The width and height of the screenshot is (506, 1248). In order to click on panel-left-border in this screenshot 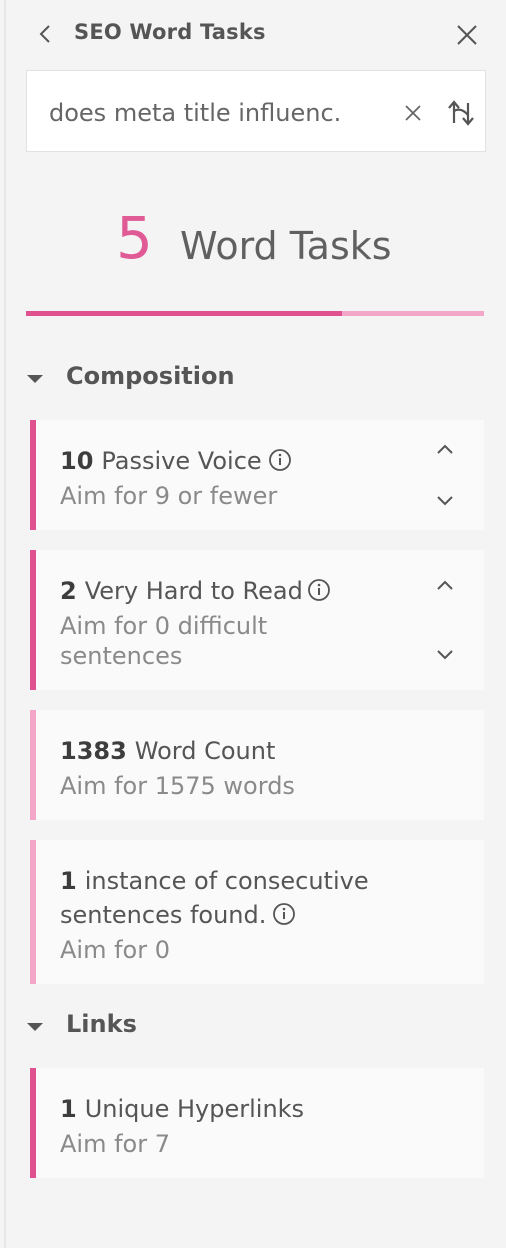, I will do `click(5, 624)`.